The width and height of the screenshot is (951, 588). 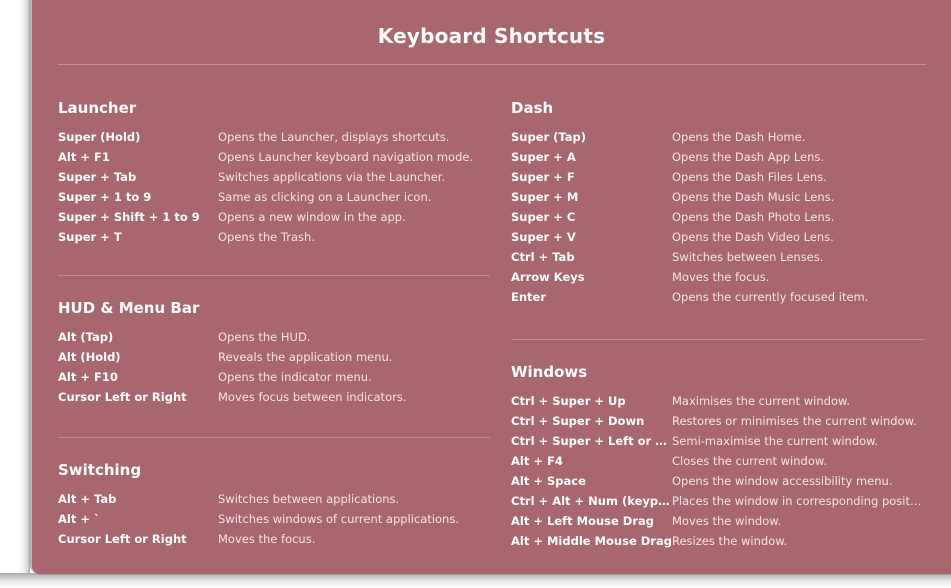 What do you see at coordinates (529, 297) in the screenshot?
I see `shortcut-key: Enter` at bounding box center [529, 297].